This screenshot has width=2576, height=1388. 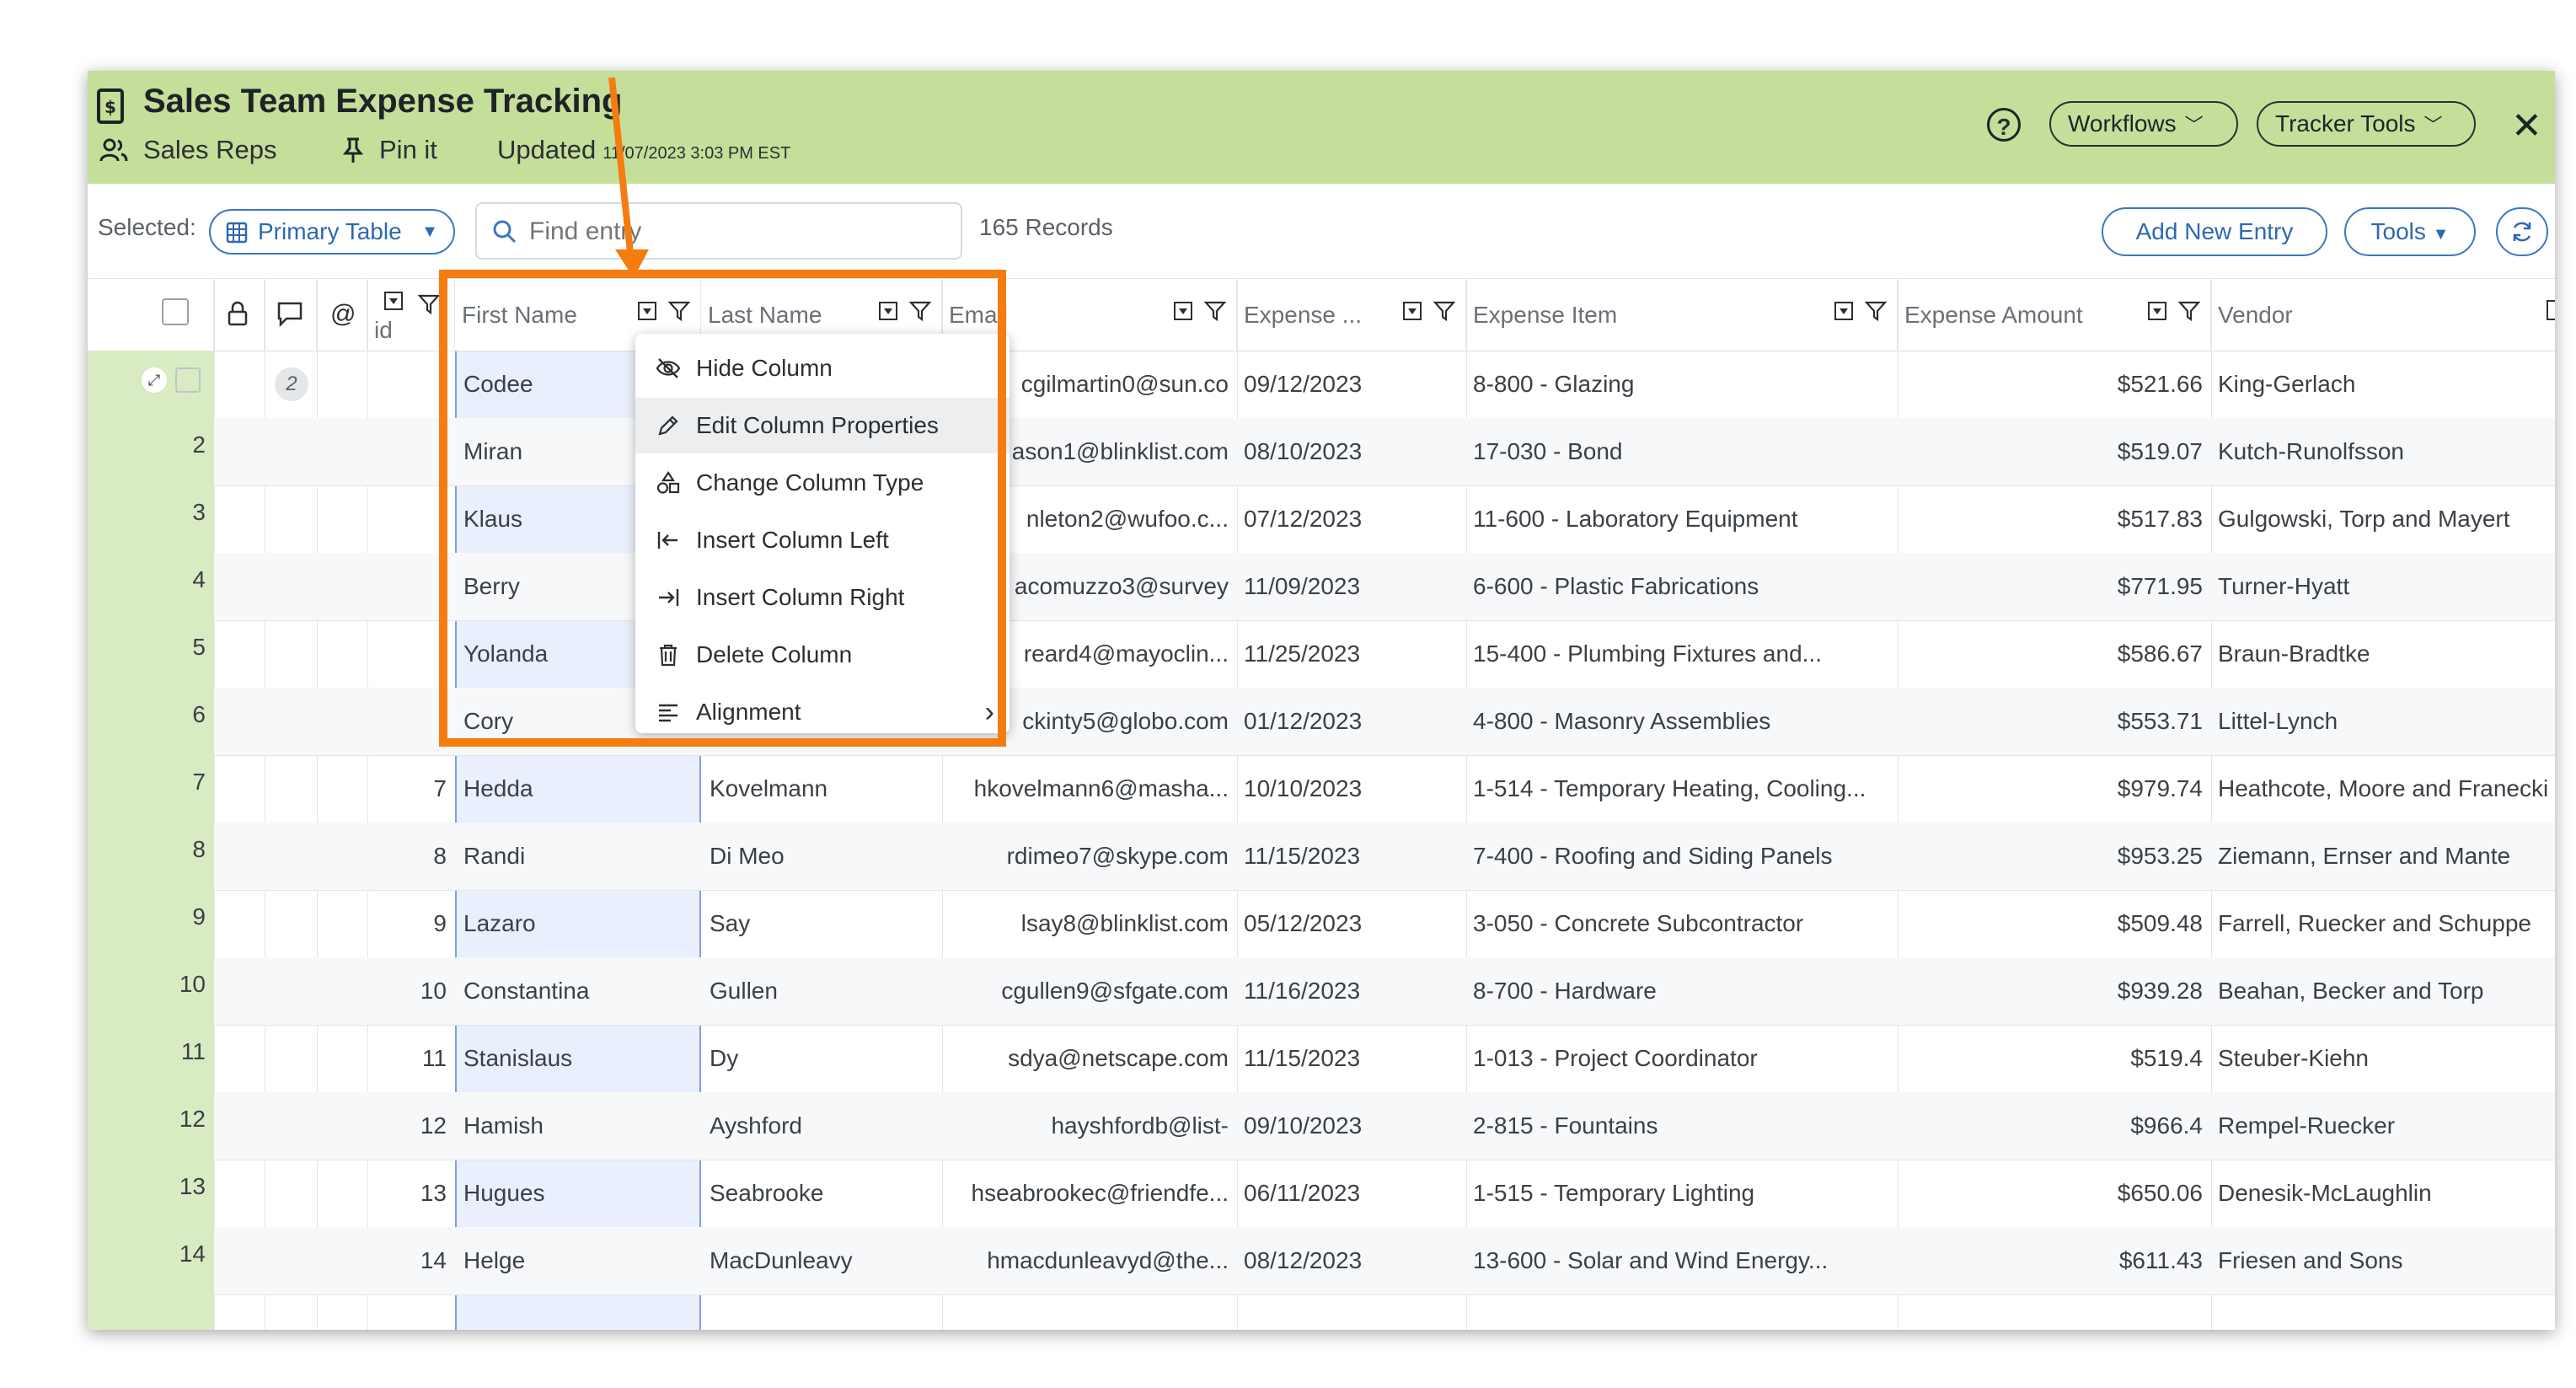 What do you see at coordinates (1351, 384) in the screenshot?
I see `cell-date: 09/12/2023` at bounding box center [1351, 384].